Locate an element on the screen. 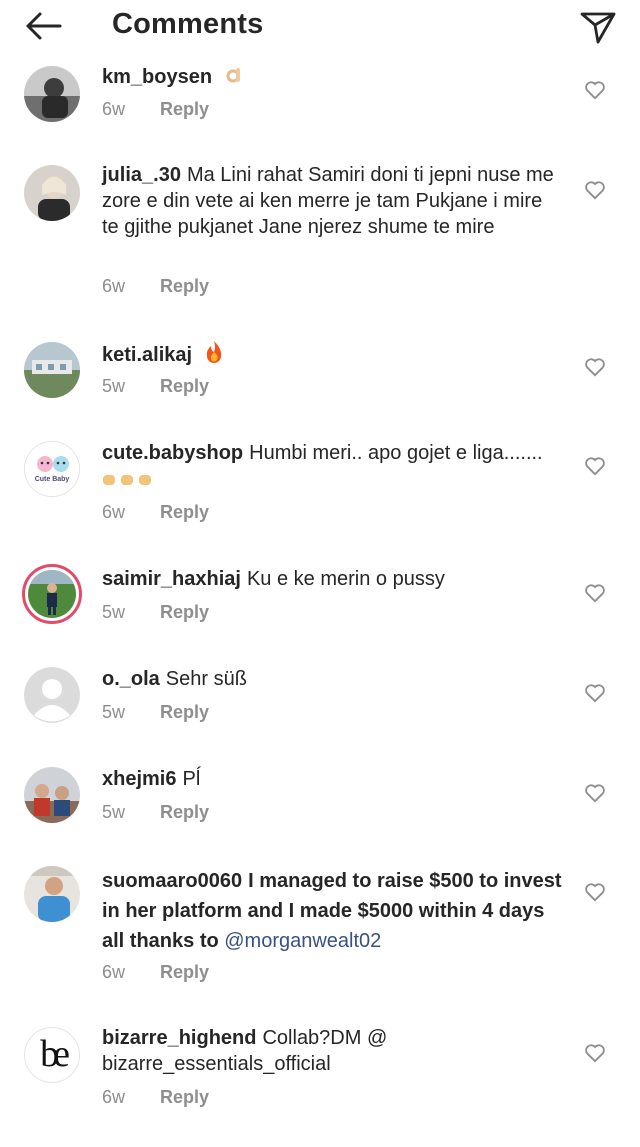  comment-username: xhejmi6 is located at coordinates (139, 779).